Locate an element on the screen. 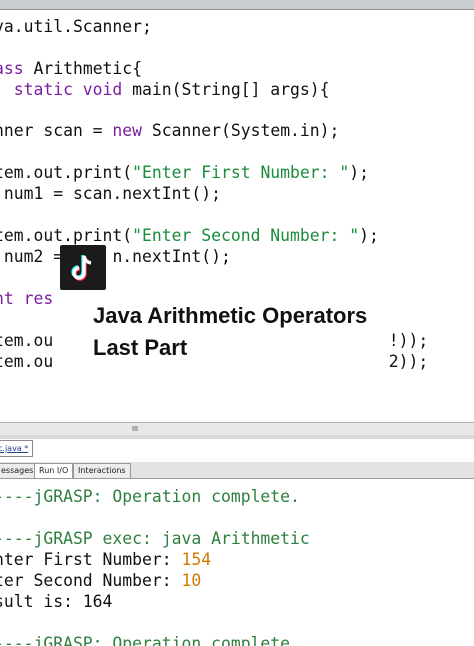 This screenshot has width=474, height=646. file-tab: c.java * is located at coordinates (17, 448).